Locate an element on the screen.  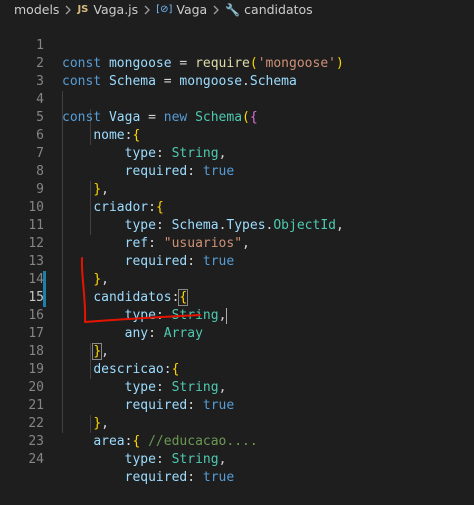
breadcrumb-symbol-vaga-label: Vaga is located at coordinates (192, 9).